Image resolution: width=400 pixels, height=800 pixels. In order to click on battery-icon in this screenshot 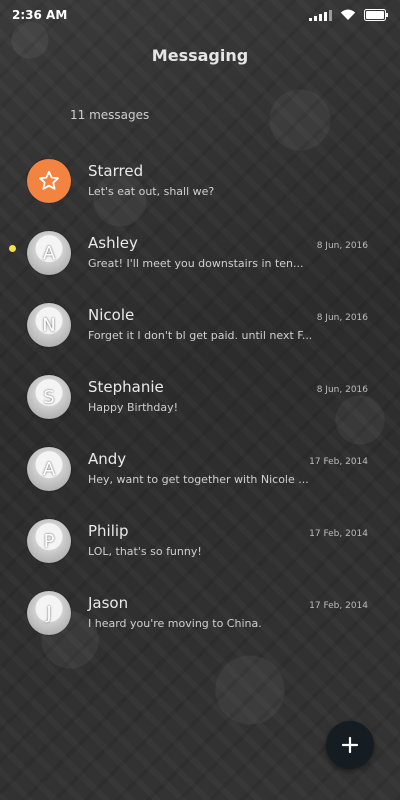, I will do `click(376, 15)`.